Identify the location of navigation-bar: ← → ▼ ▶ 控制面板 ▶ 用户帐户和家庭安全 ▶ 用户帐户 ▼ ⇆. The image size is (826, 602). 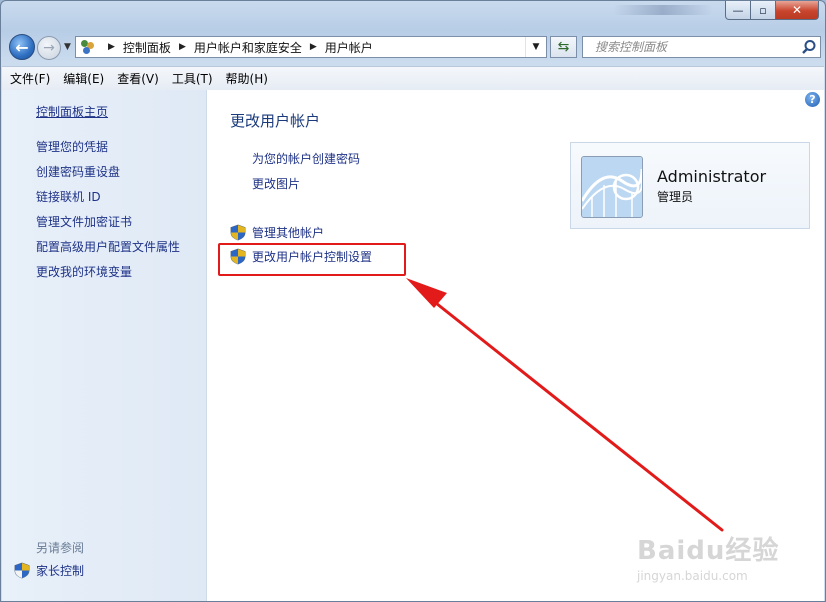
(414, 47).